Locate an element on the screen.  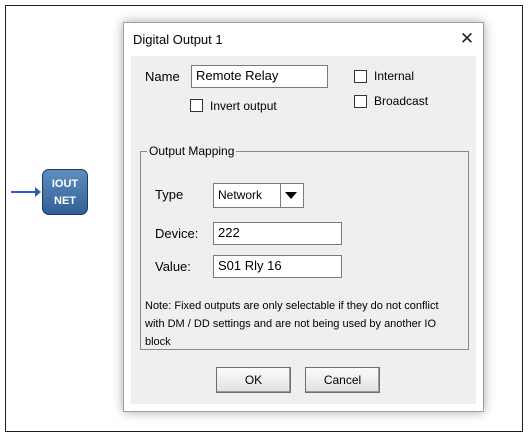
type-selected-value: Network is located at coordinates (240, 195).